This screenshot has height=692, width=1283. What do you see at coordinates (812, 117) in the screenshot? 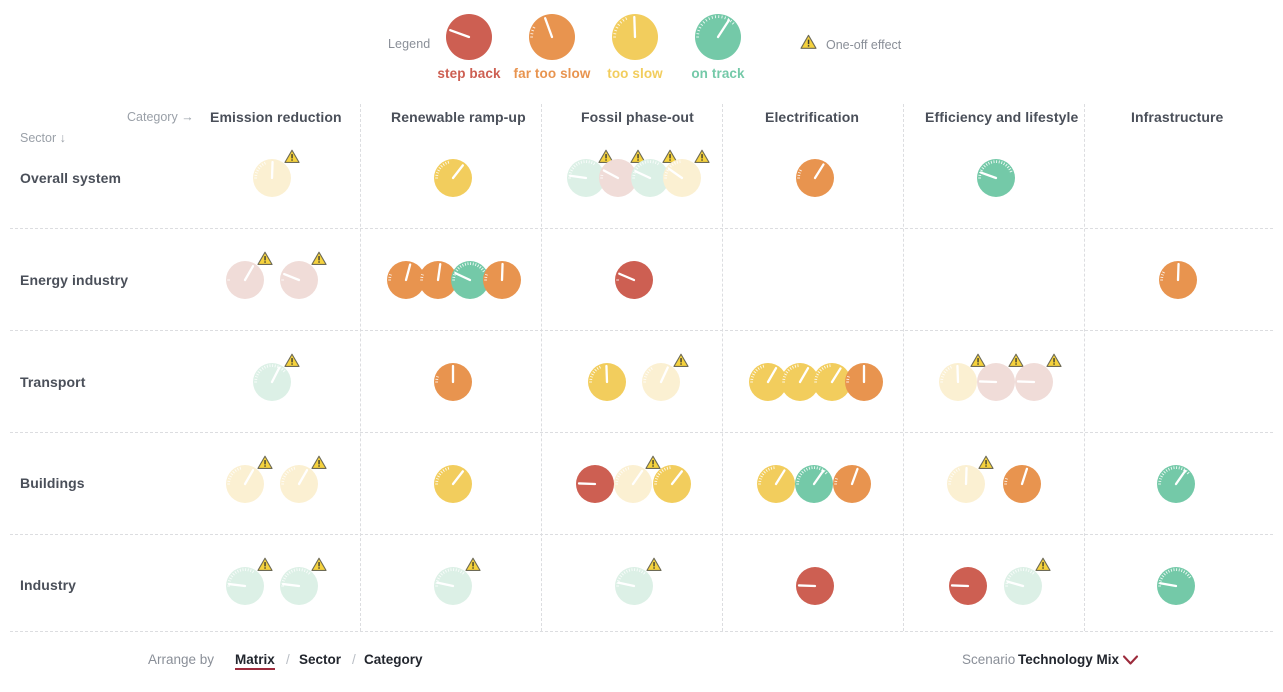
I see `column-header-3: Electrification` at bounding box center [812, 117].